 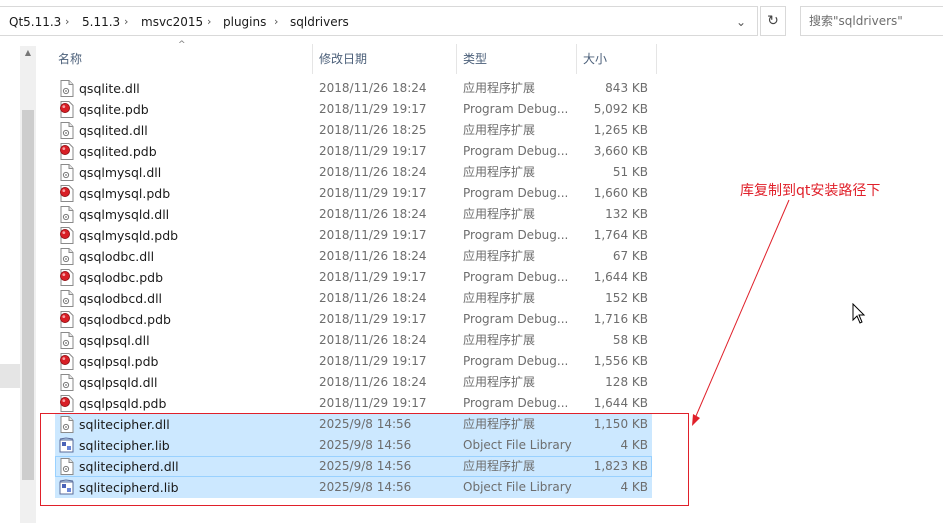 I want to click on highlight-box, so click(x=364, y=459).